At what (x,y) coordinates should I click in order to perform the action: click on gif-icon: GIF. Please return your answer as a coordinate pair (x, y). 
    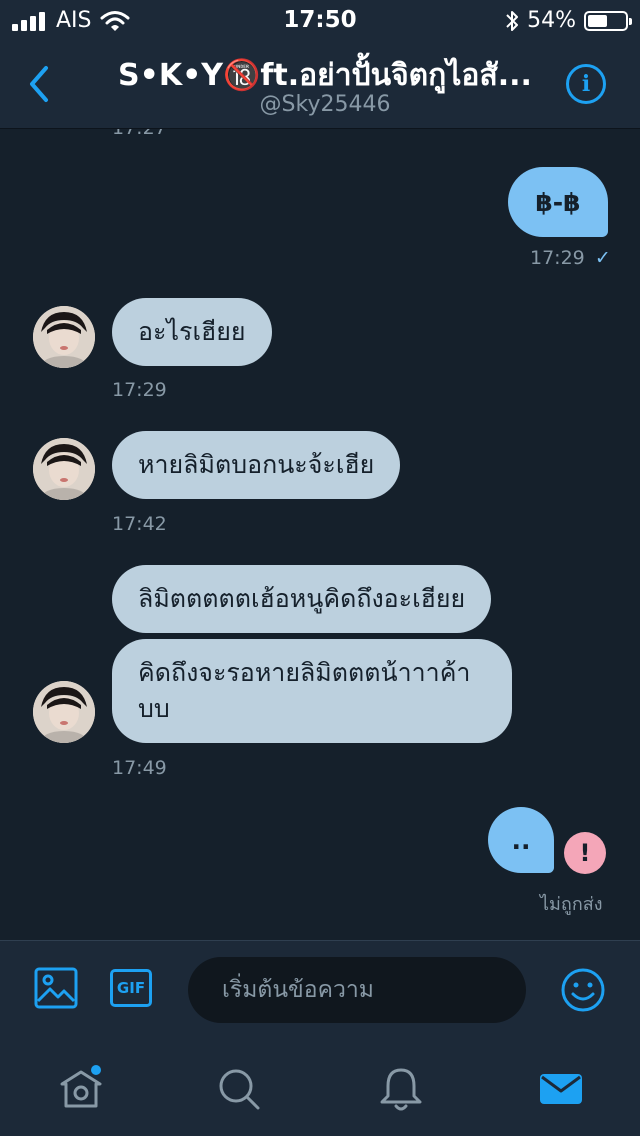
    Looking at the image, I should click on (131, 988).